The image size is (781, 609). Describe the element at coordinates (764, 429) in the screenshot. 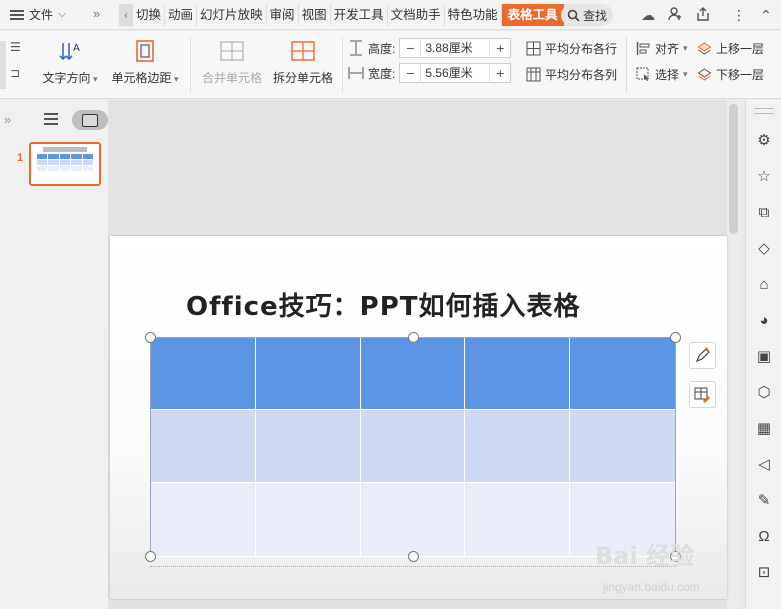

I see `table-icon: ▦` at that location.